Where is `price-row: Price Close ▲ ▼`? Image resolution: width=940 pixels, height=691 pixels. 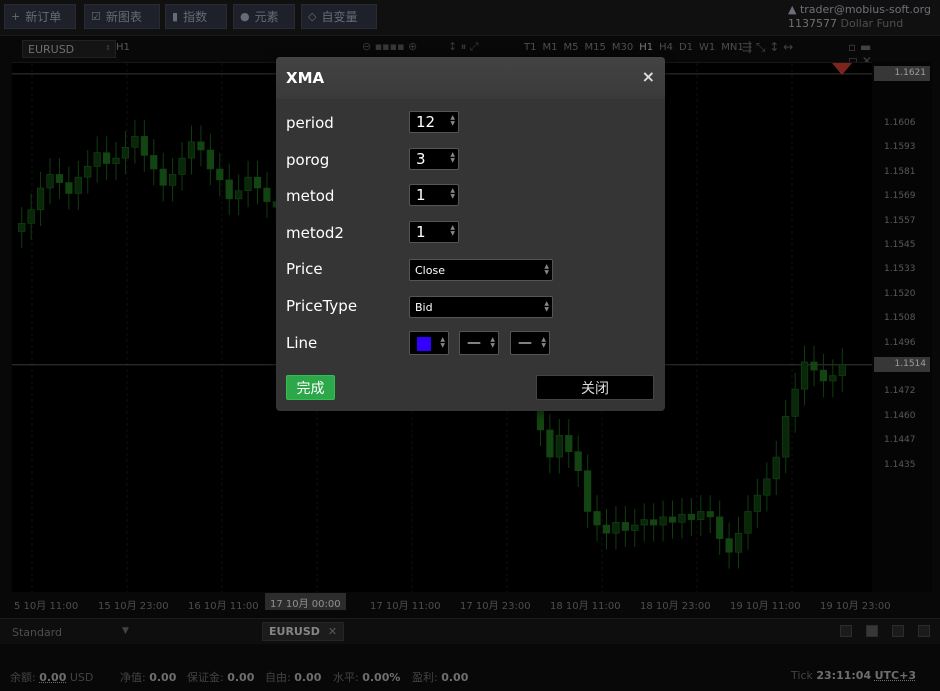
price-row: Price Close ▲ ▼ is located at coordinates (471, 270).